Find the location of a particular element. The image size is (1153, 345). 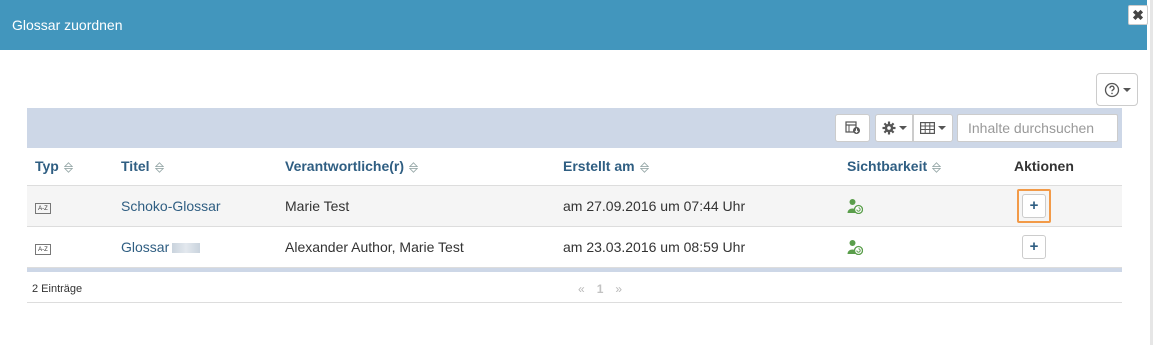

table-columns-dropdown-button is located at coordinates (933, 128).